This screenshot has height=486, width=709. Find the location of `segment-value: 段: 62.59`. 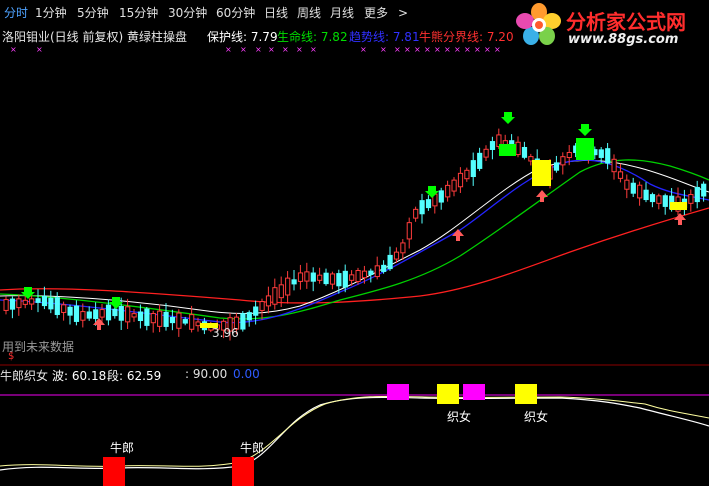

segment-value: 段: 62.59 is located at coordinates (134, 376).